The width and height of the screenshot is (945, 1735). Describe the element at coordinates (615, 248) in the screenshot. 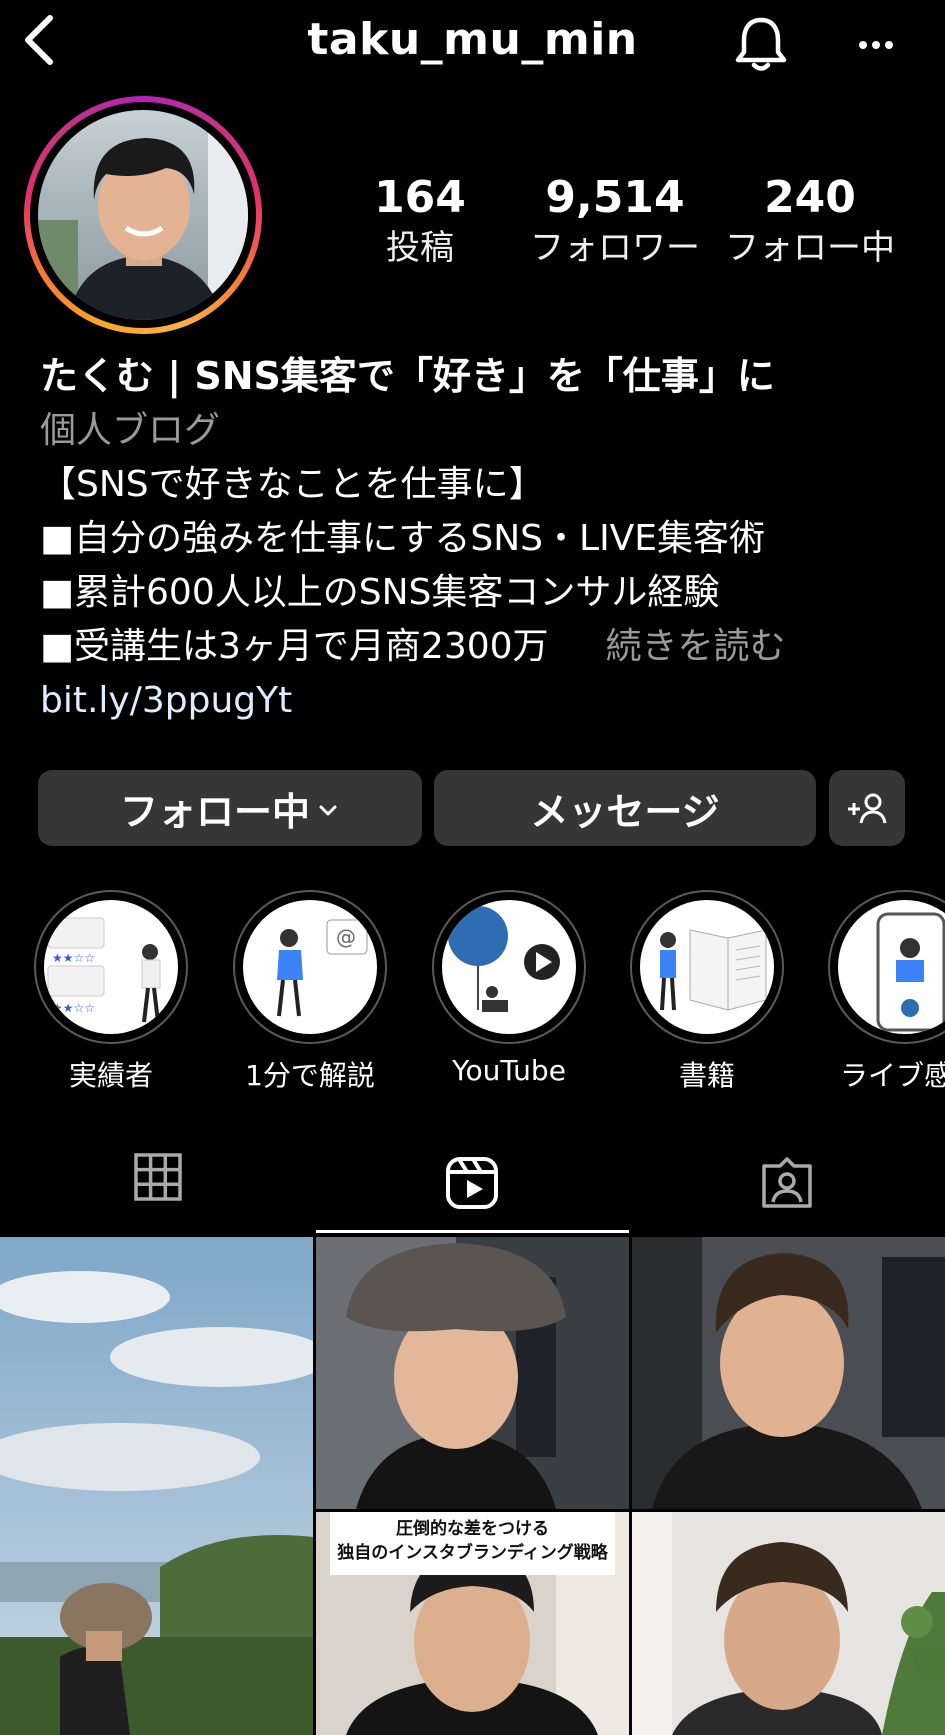

I see `stat-followers-label: フォロワー` at that location.